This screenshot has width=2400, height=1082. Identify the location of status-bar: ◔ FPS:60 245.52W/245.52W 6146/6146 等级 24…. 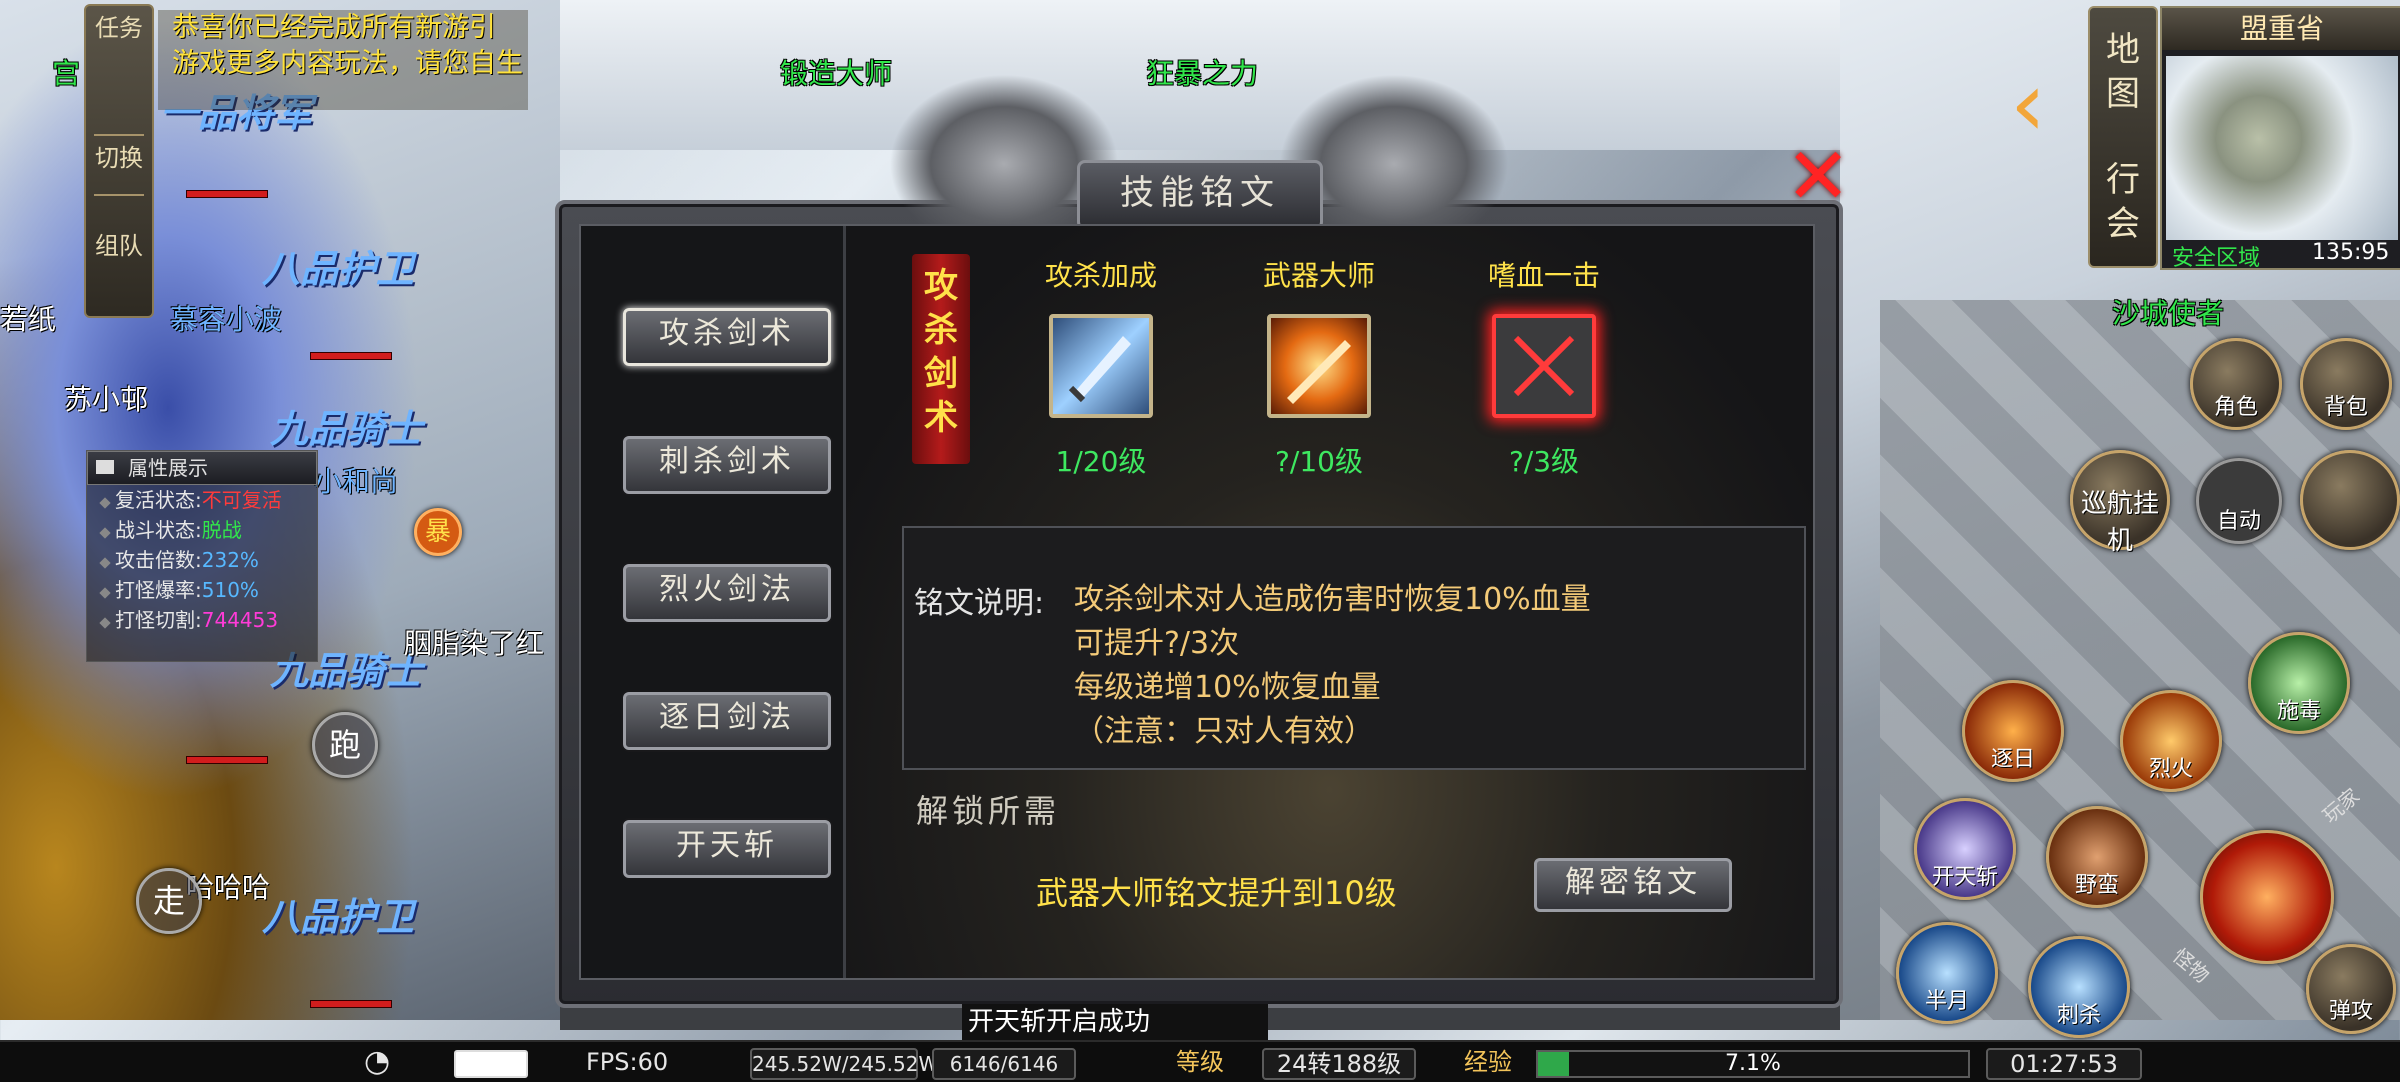
(1200, 1061).